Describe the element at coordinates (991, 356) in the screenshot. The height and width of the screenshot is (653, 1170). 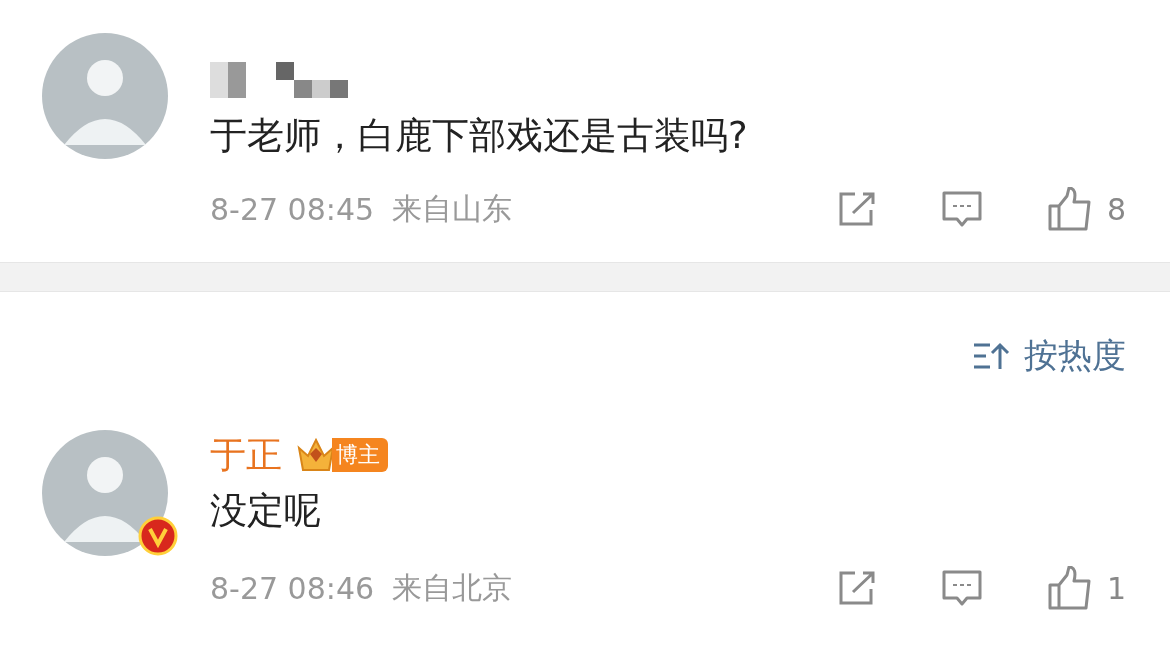
I see `sort-icon` at that location.